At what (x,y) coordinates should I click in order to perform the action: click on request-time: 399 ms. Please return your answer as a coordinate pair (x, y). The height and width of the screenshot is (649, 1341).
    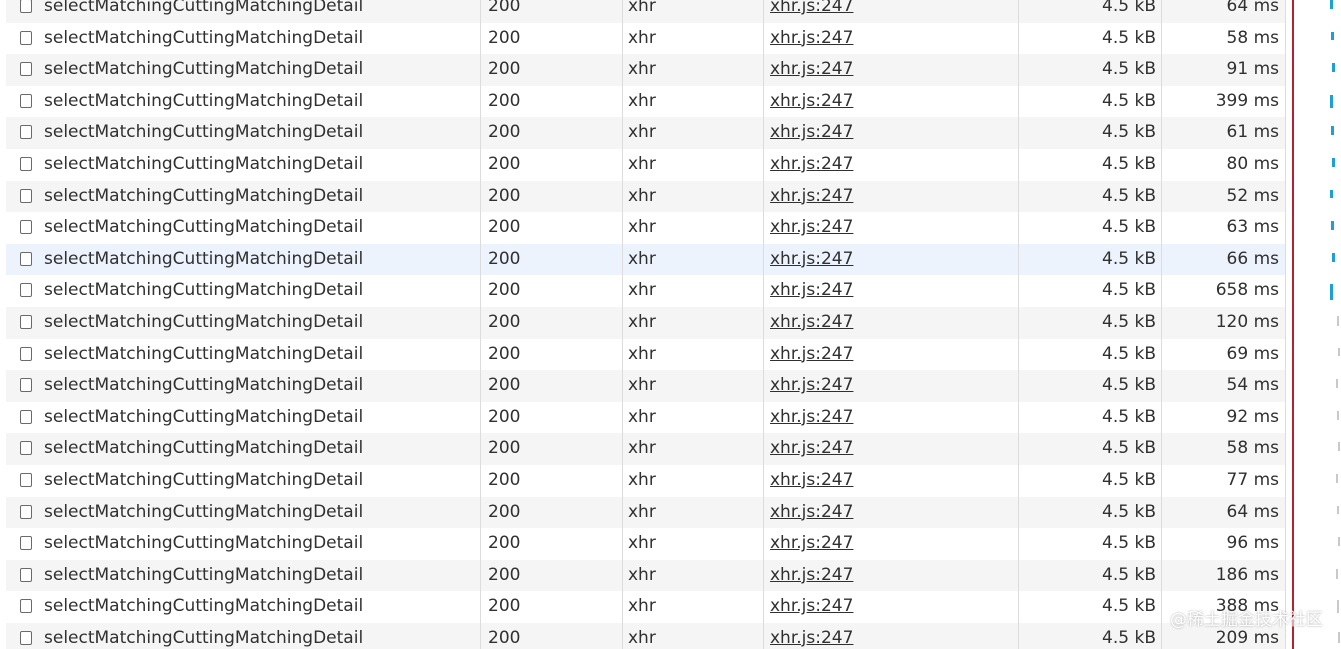
    Looking at the image, I should click on (1247, 100).